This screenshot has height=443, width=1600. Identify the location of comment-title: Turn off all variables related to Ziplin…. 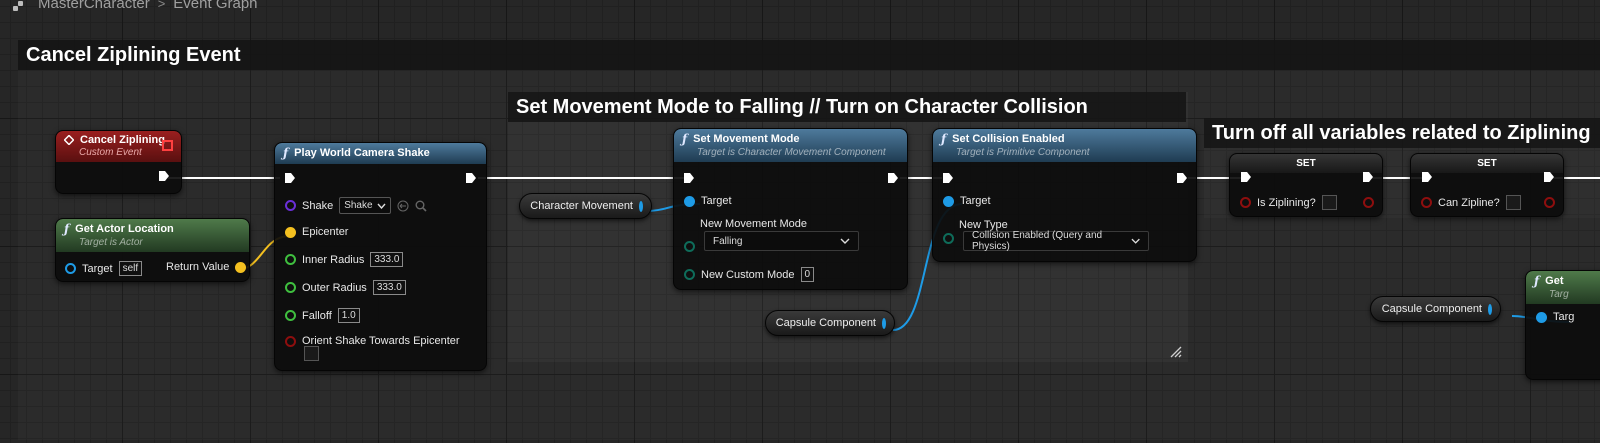
(1402, 133).